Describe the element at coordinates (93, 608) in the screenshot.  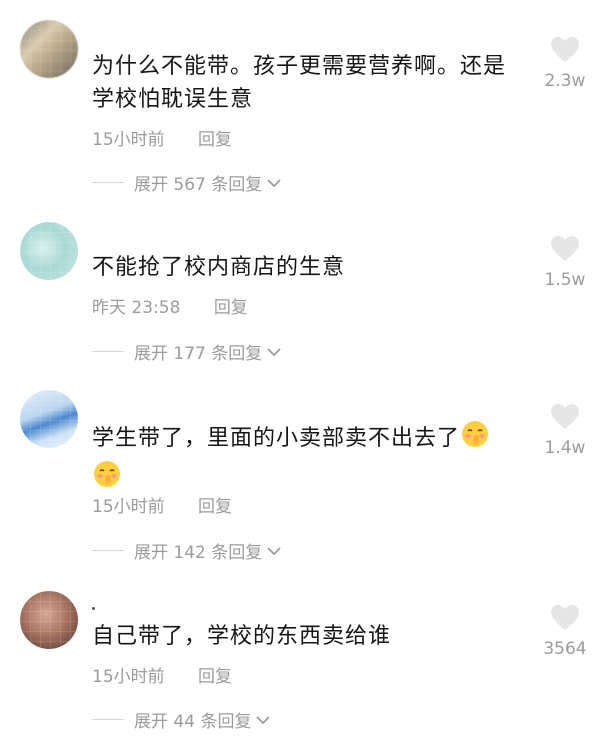
I see `decorative-dot` at that location.